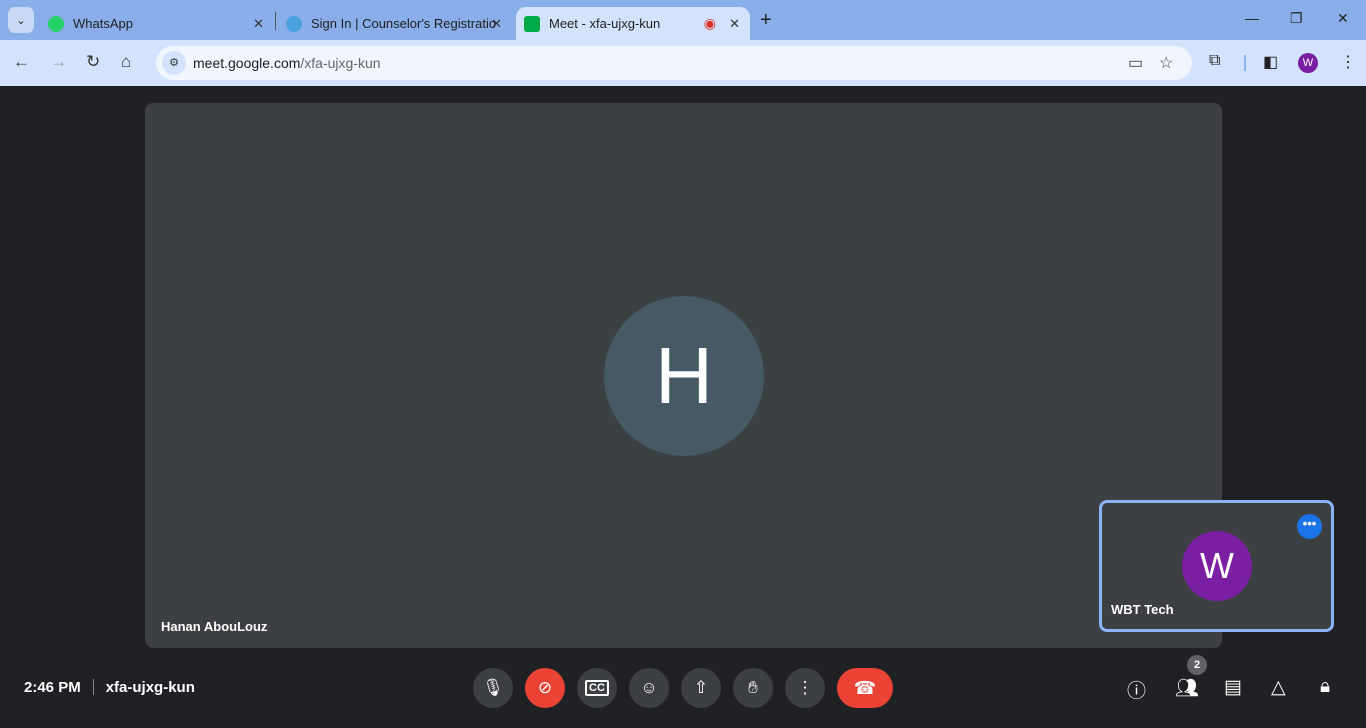 The height and width of the screenshot is (728, 1366). I want to click on camera-off-icon: ⊘, so click(545, 687).